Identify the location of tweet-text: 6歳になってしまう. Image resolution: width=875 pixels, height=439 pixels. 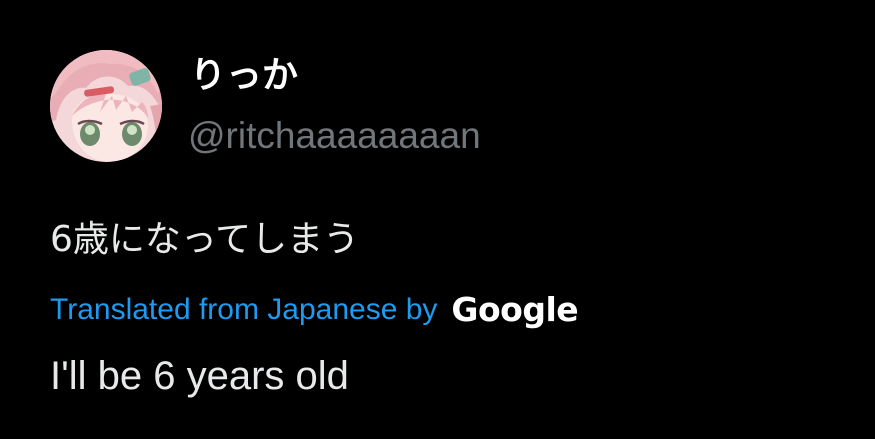
(205, 239).